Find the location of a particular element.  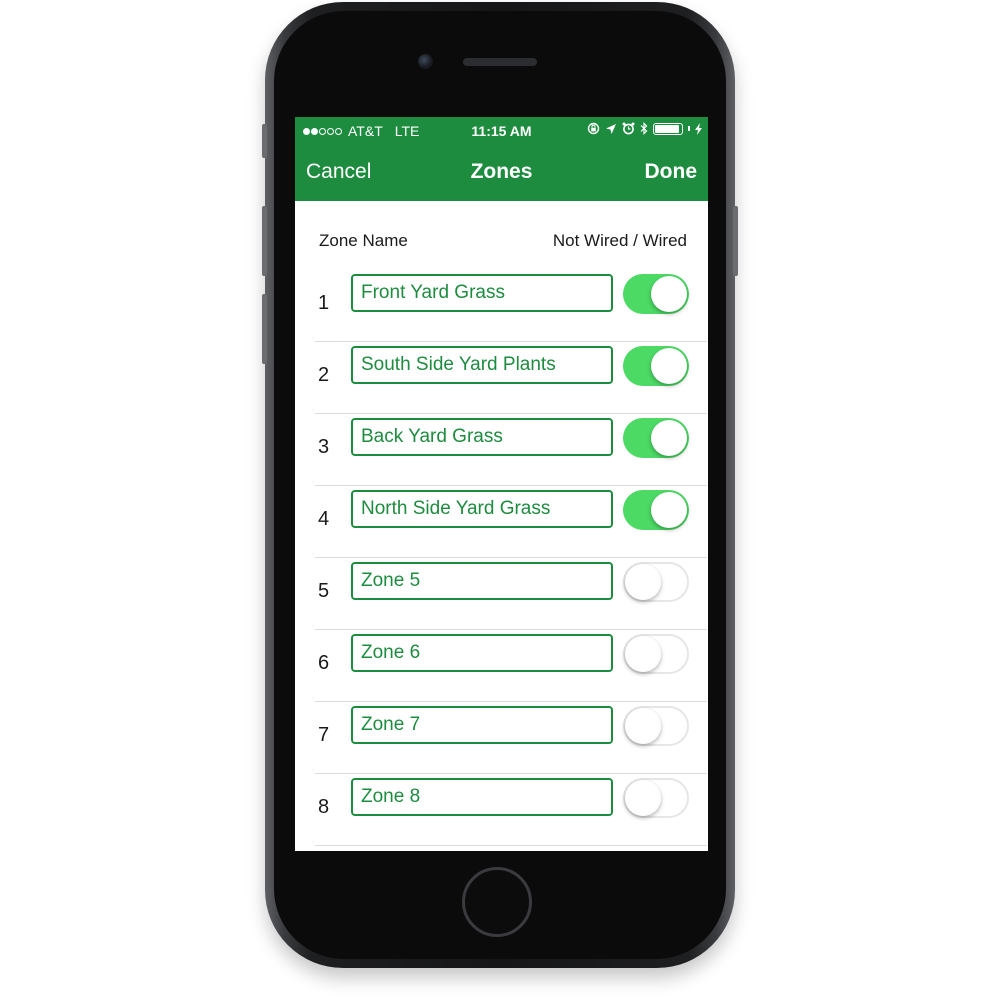

status-bar: AT&T LTE 11:15 AM is located at coordinates (501, 130).